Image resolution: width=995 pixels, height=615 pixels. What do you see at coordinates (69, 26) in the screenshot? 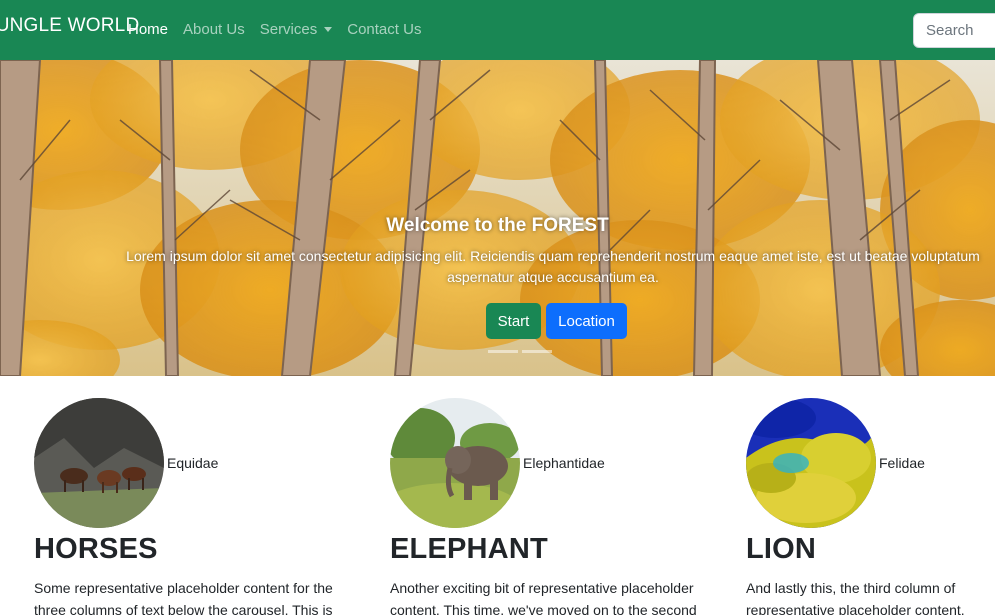
I see `brand-logo-text: JUNGLE WORLD` at bounding box center [69, 26].